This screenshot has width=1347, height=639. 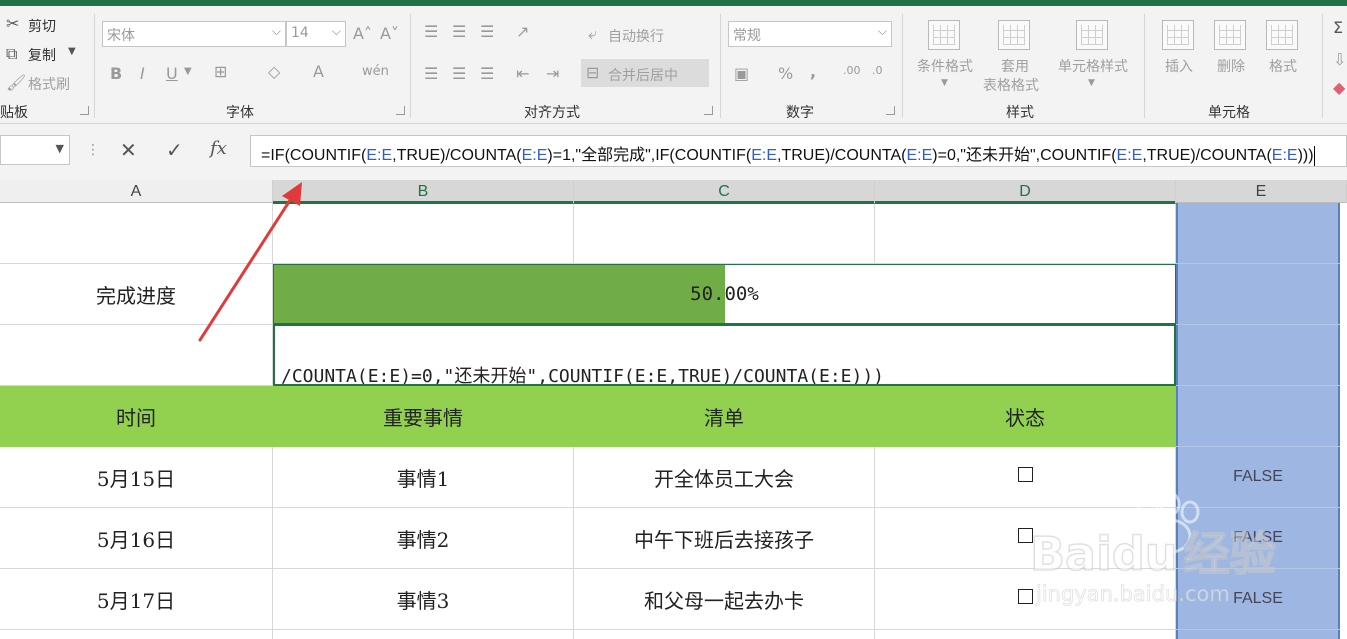 I want to click on cut-button: 剪切, so click(x=42, y=26).